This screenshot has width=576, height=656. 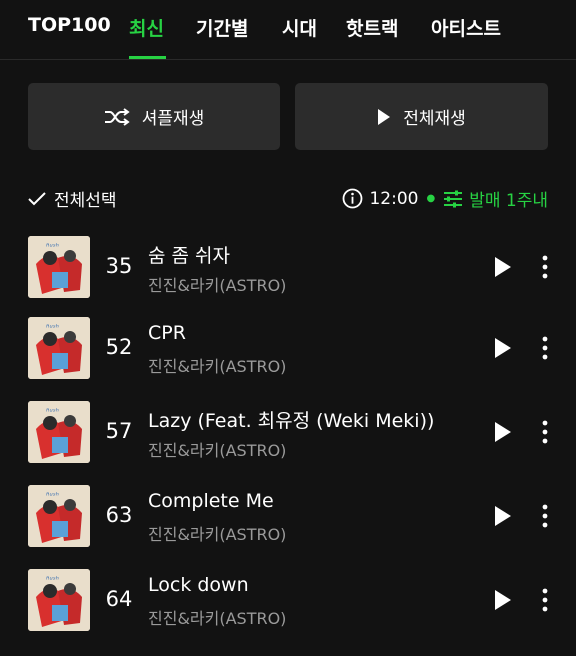 What do you see at coordinates (167, 333) in the screenshot?
I see `track-title: CPR` at bounding box center [167, 333].